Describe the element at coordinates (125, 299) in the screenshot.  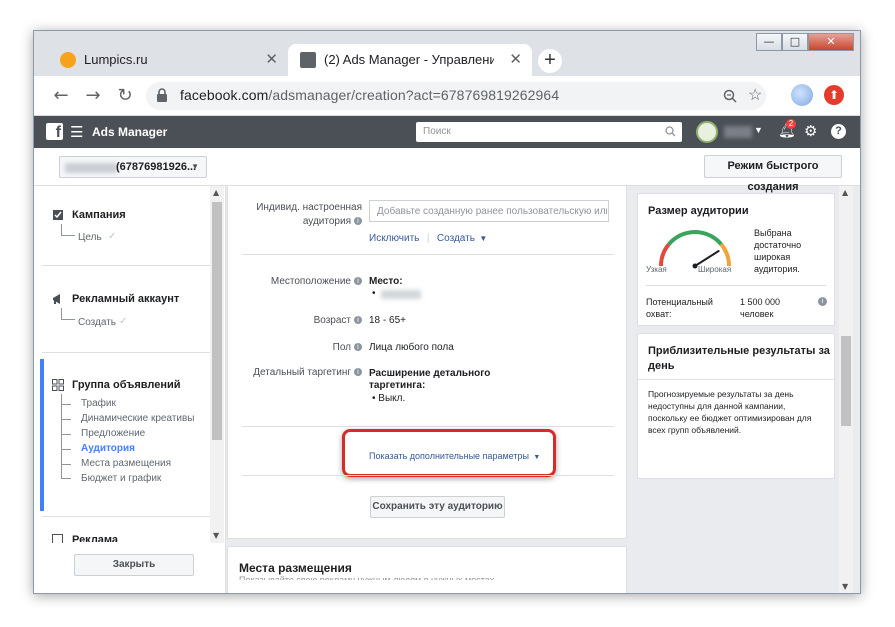
I see `step-ad-account: Рекламный аккаунт` at that location.